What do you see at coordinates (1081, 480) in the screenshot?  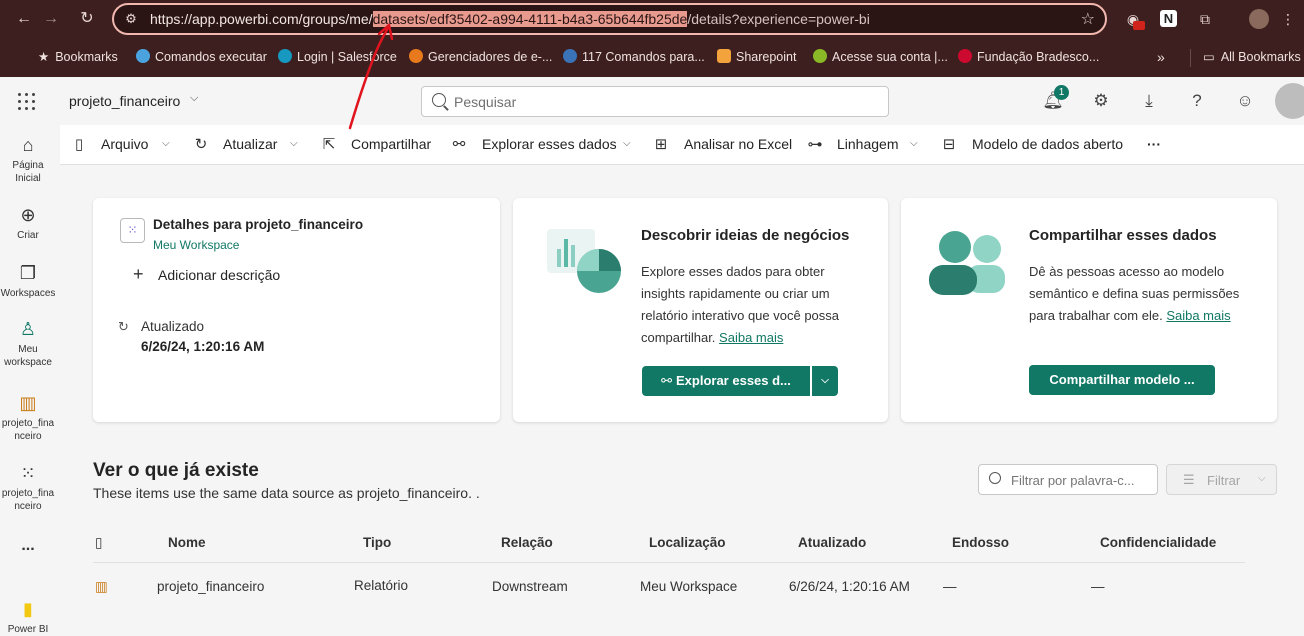 I see `filter-input` at bounding box center [1081, 480].